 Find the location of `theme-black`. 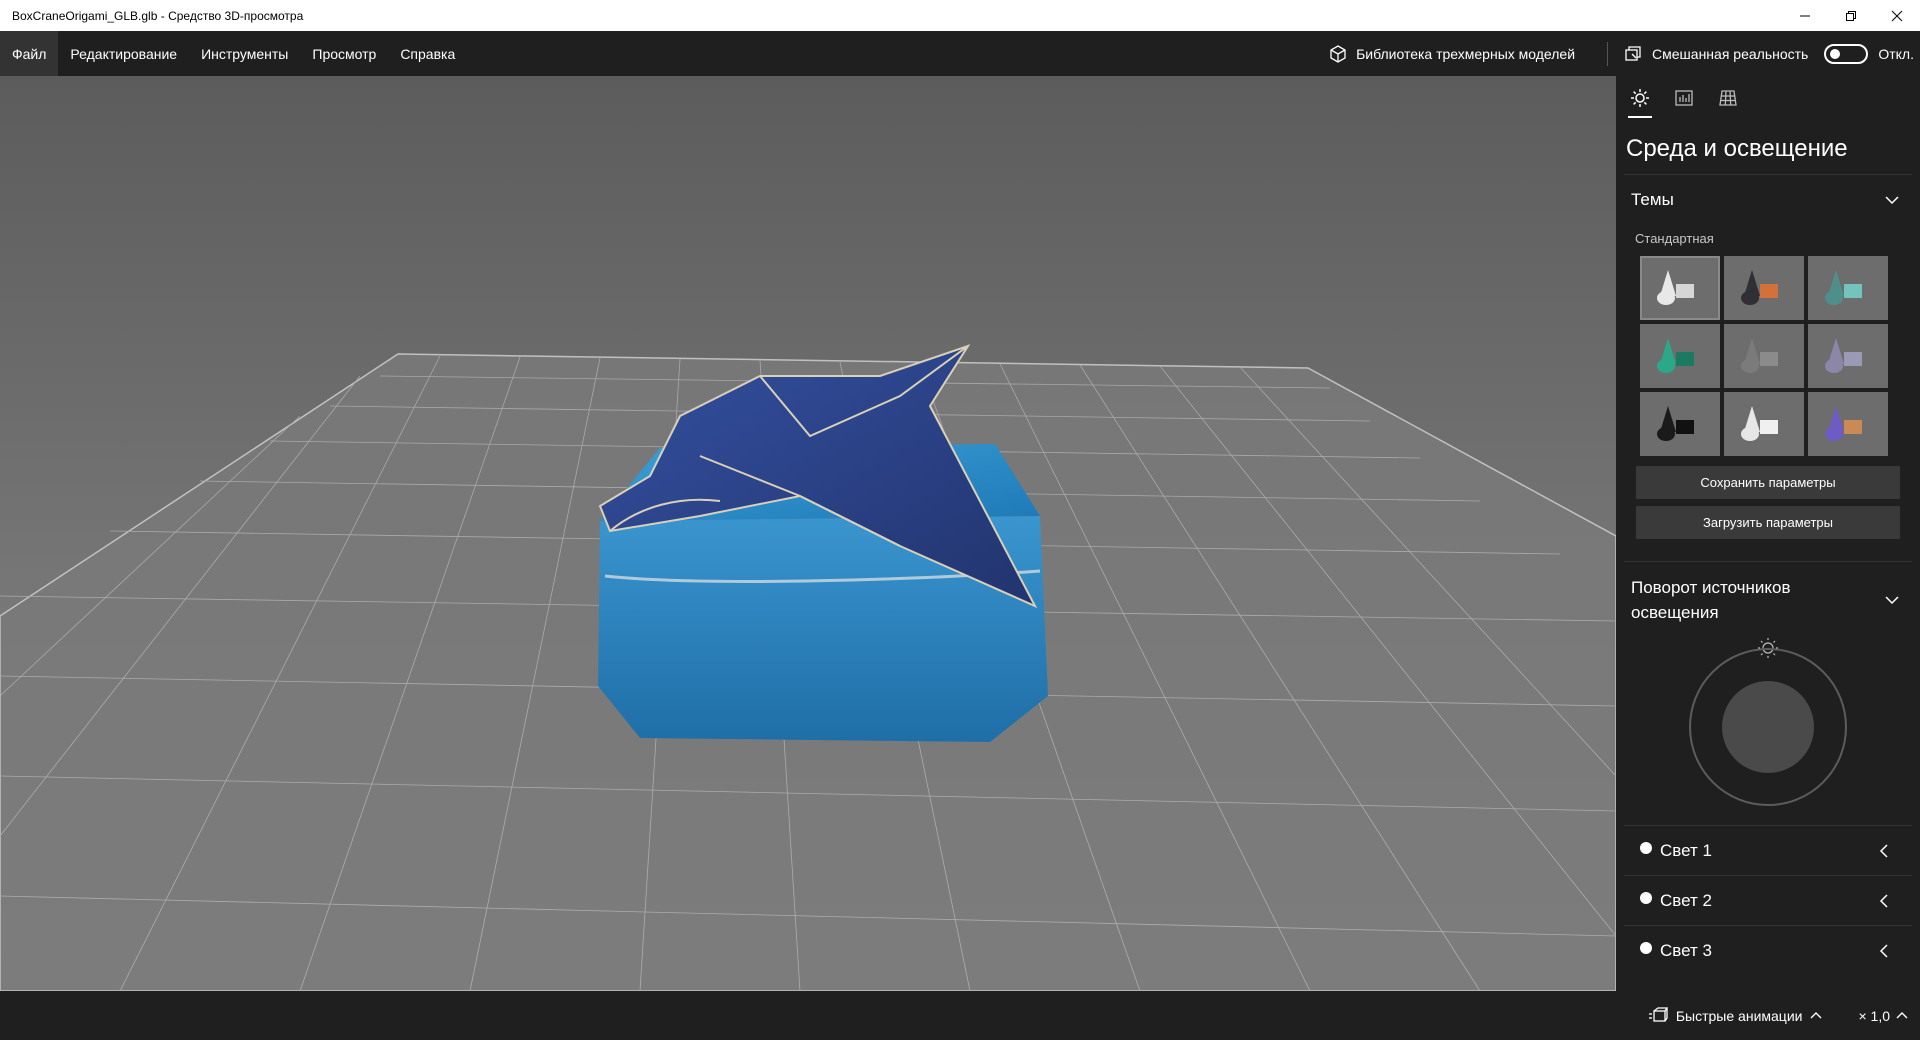

theme-black is located at coordinates (1680, 424).